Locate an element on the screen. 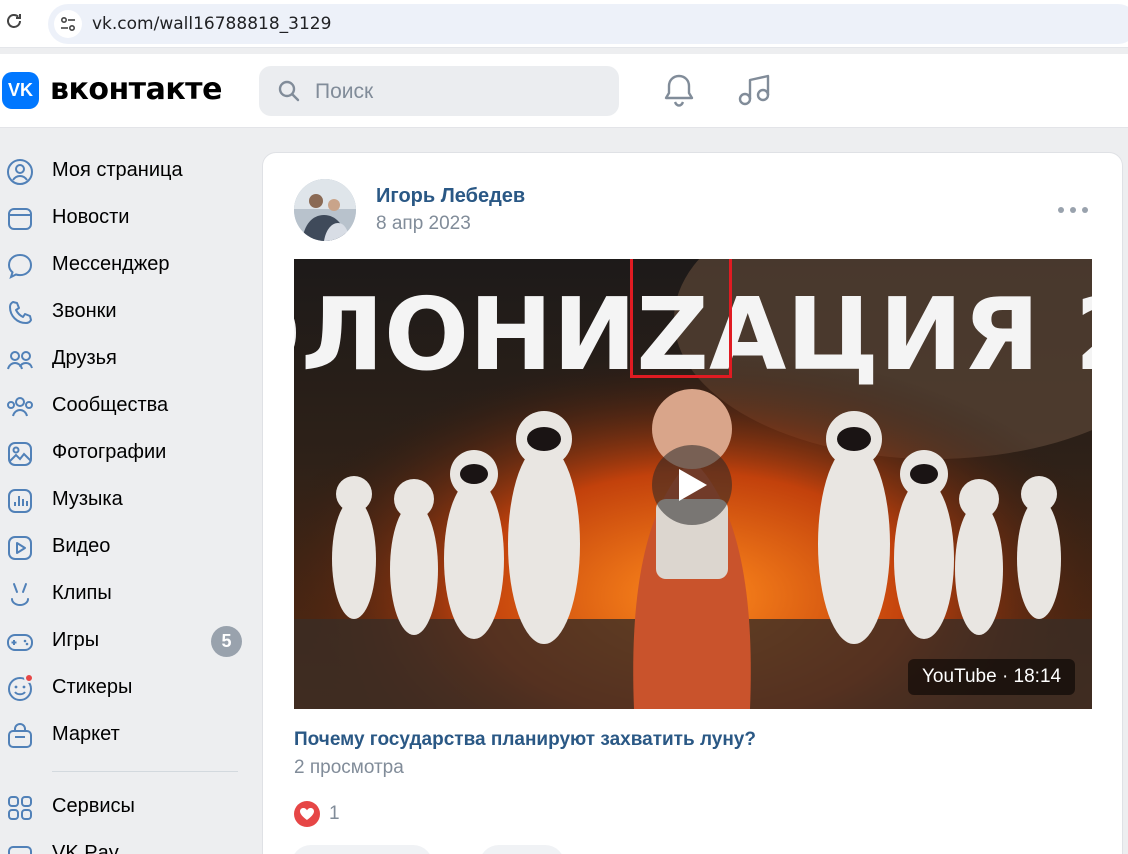 The image size is (1128, 854). browser-toolbar: vk.com/wall16788818_3129 is located at coordinates (564, 24).